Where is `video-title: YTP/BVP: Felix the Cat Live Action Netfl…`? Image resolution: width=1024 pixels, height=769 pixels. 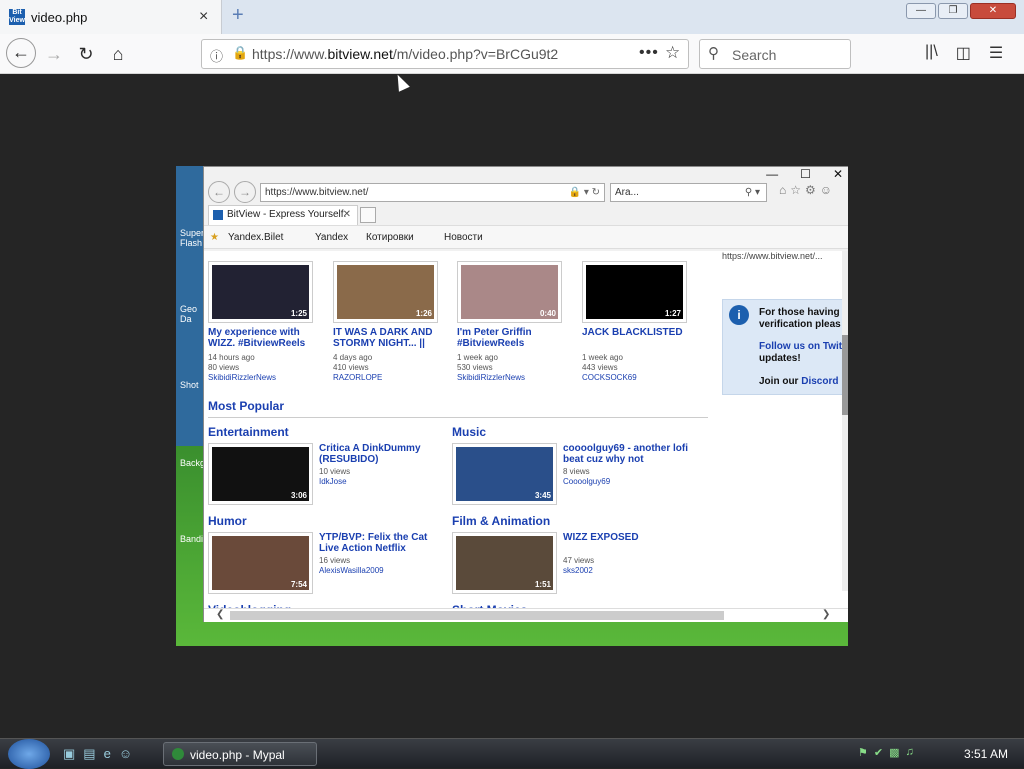 video-title: YTP/BVP: Felix the Cat Live Action Netfl… is located at coordinates (384, 543).